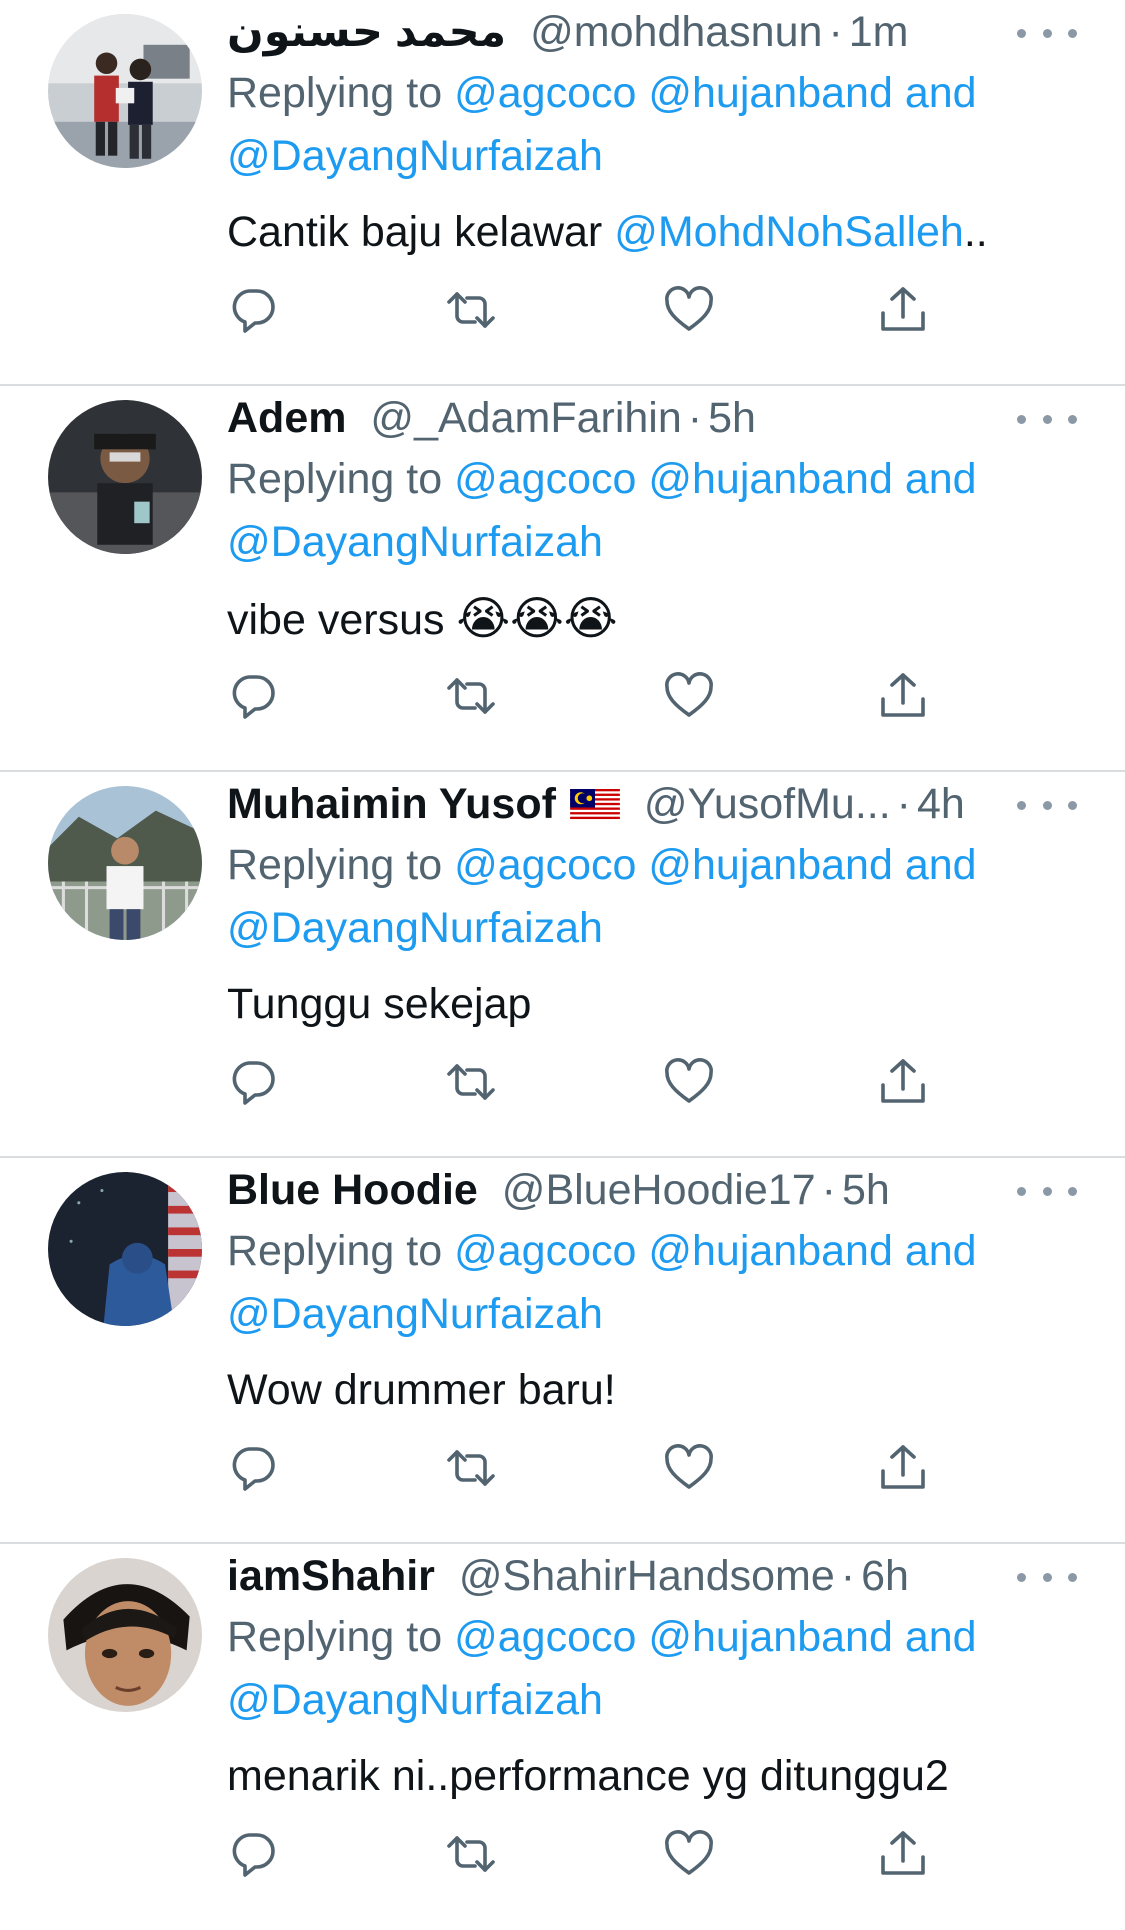 Image resolution: width=1125 pixels, height=1930 pixels. I want to click on tweet-header: Adem @_AdamFarihin · 5h, so click(652, 418).